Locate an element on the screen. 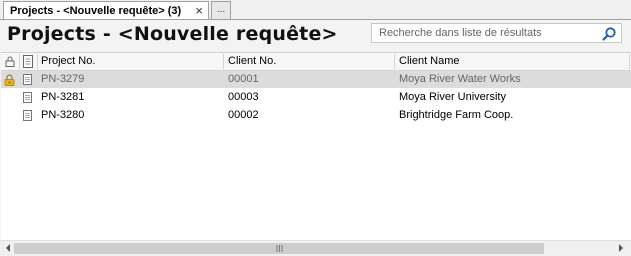 The height and width of the screenshot is (256, 631). grid-header: Project No. Client No. Client Name is located at coordinates (316, 62).